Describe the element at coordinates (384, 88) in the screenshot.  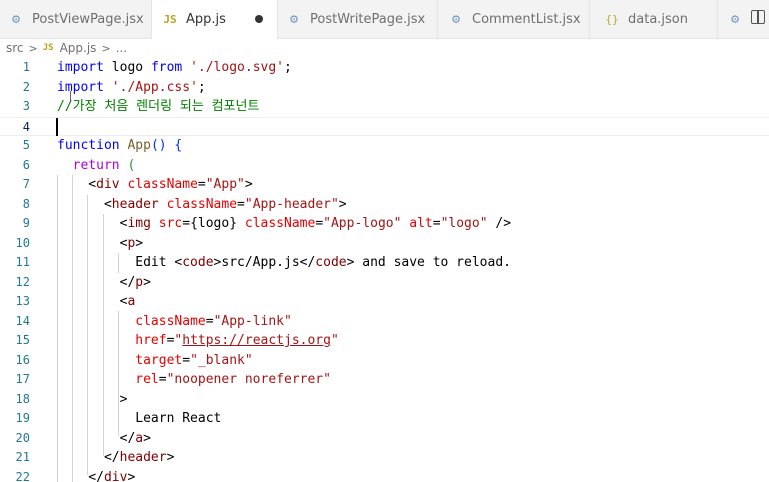
I see `code-line: 2 import './App.css';` at that location.